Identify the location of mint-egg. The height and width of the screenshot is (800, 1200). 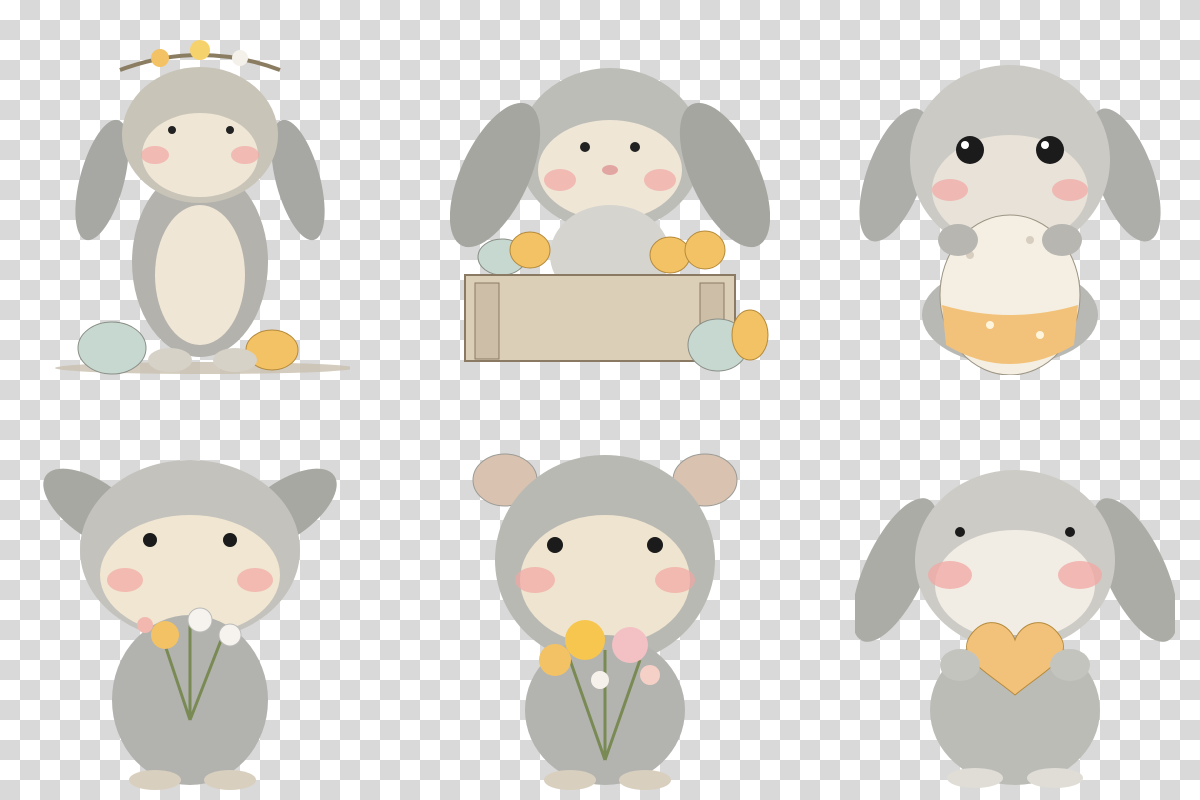
(112, 348).